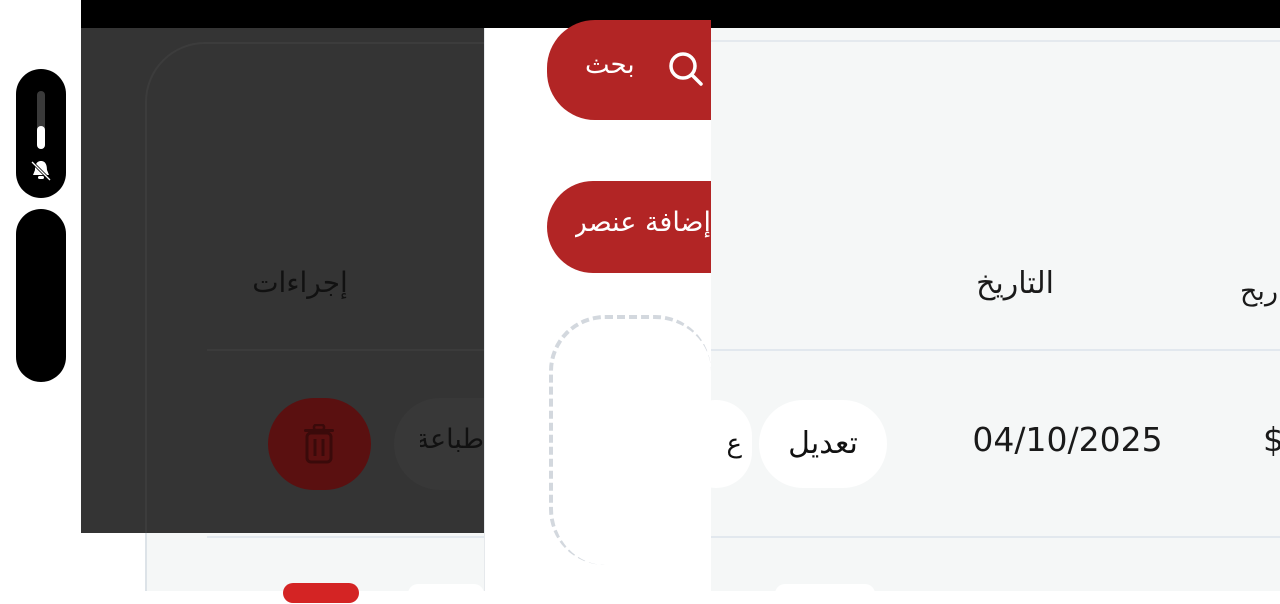 This screenshot has width=1280, height=604. I want to click on print-button, so click(446, 594).